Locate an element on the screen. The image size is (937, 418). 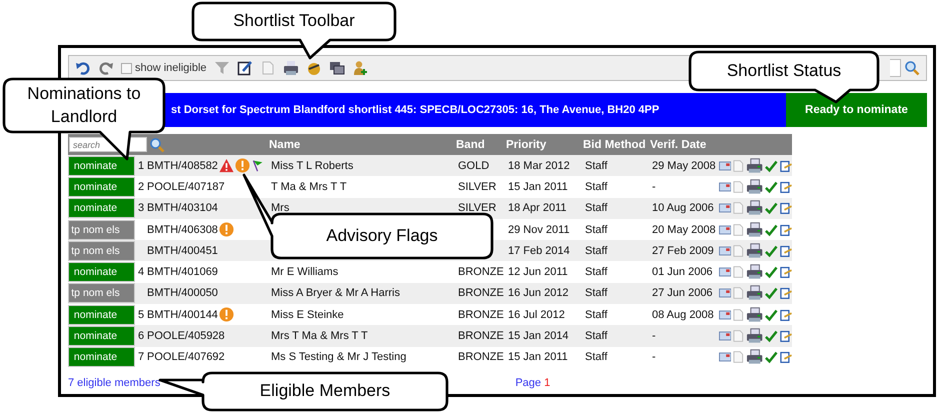
page-number: 1 is located at coordinates (547, 382).